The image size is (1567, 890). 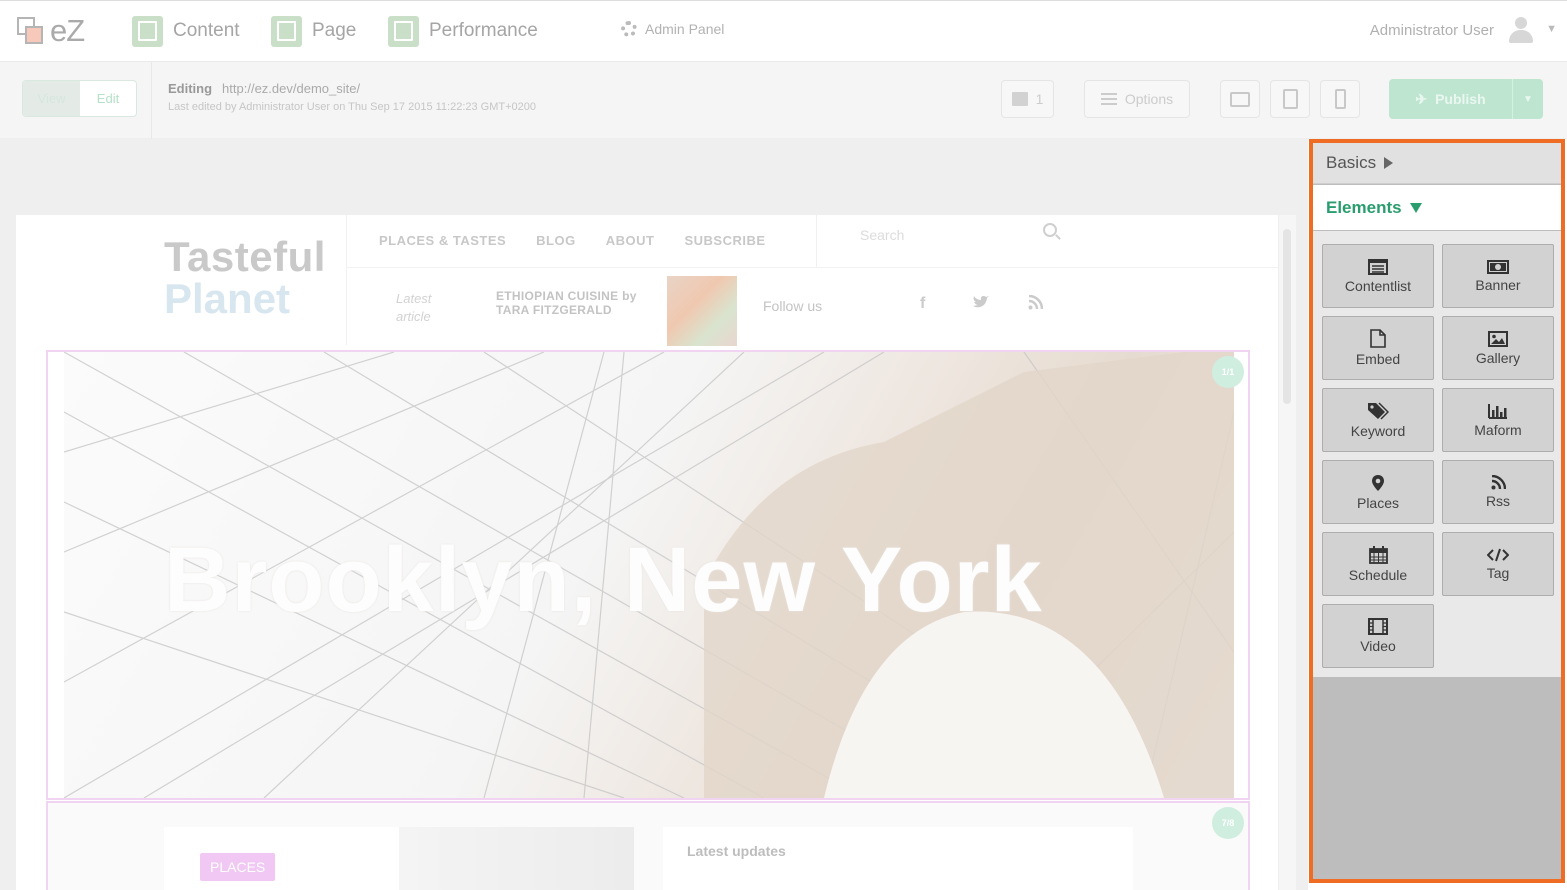 What do you see at coordinates (1460, 99) in the screenshot?
I see `publish-label: Publish` at bounding box center [1460, 99].